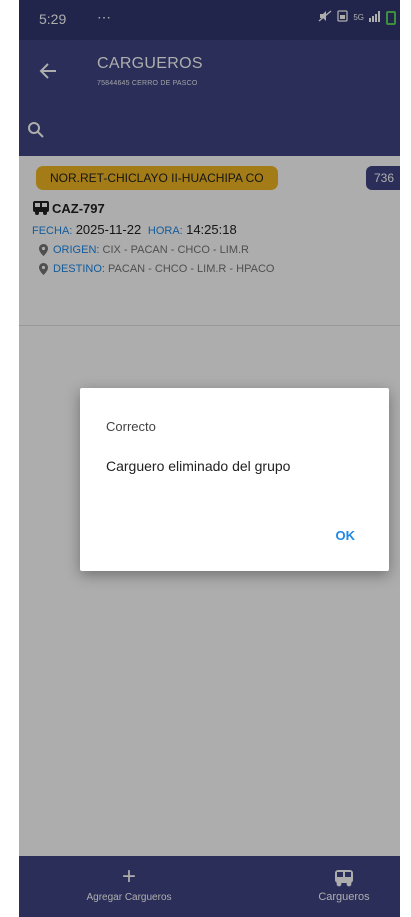 Image resolution: width=411 pixels, height=917 pixels. I want to click on left-gutter, so click(9, 458).